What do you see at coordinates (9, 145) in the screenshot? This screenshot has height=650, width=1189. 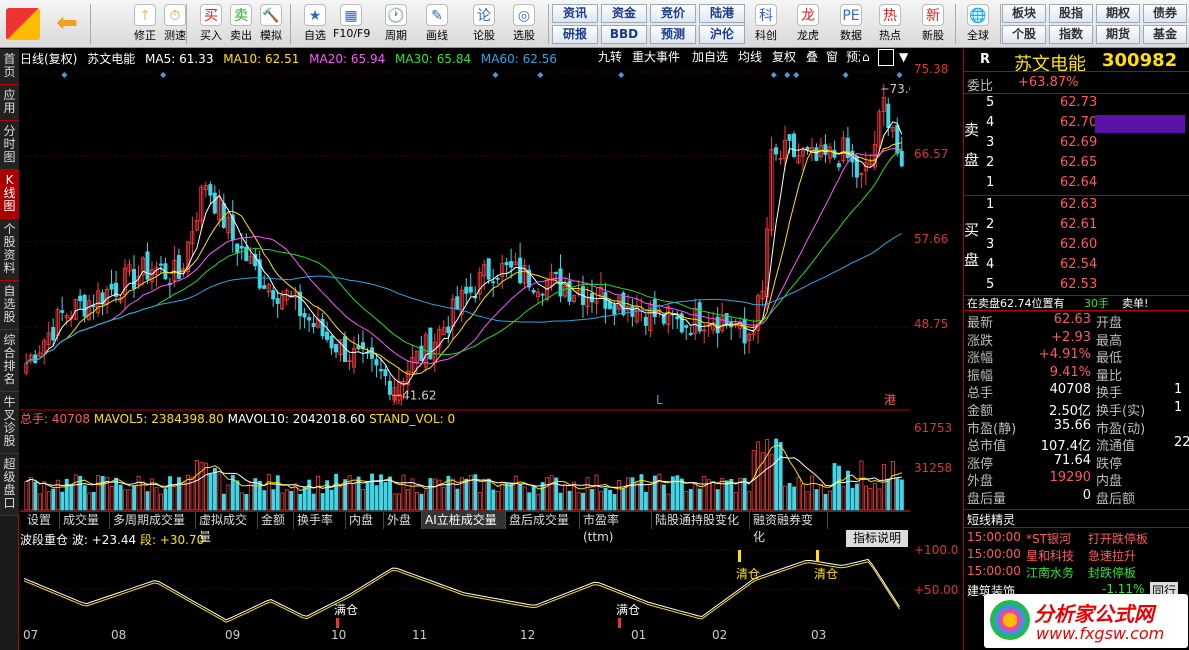 I see `left-tab-time-share: 分时图` at bounding box center [9, 145].